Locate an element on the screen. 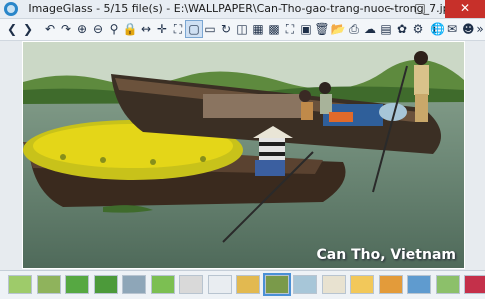 Image resolution: width=485 pixels, height=299 pixels. language-icon: 🌐 is located at coordinates (437, 29).